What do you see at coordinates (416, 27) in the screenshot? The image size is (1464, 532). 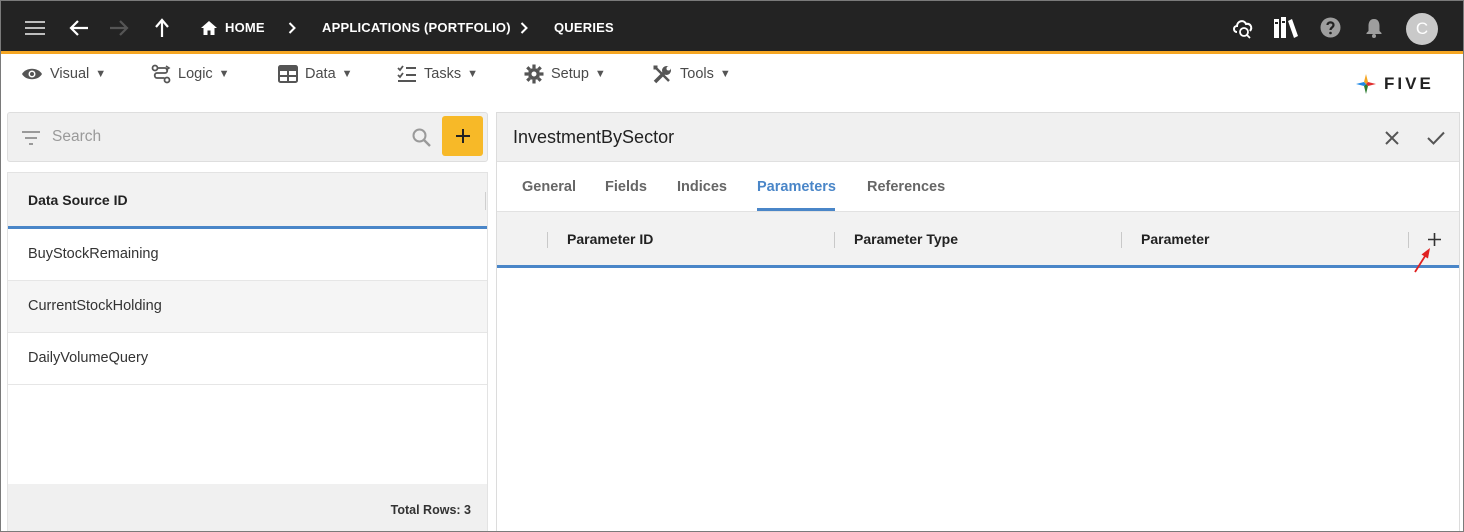 I see `breadcrumb-applications: APPLICATIONS (PORTFOLIO)` at bounding box center [416, 27].